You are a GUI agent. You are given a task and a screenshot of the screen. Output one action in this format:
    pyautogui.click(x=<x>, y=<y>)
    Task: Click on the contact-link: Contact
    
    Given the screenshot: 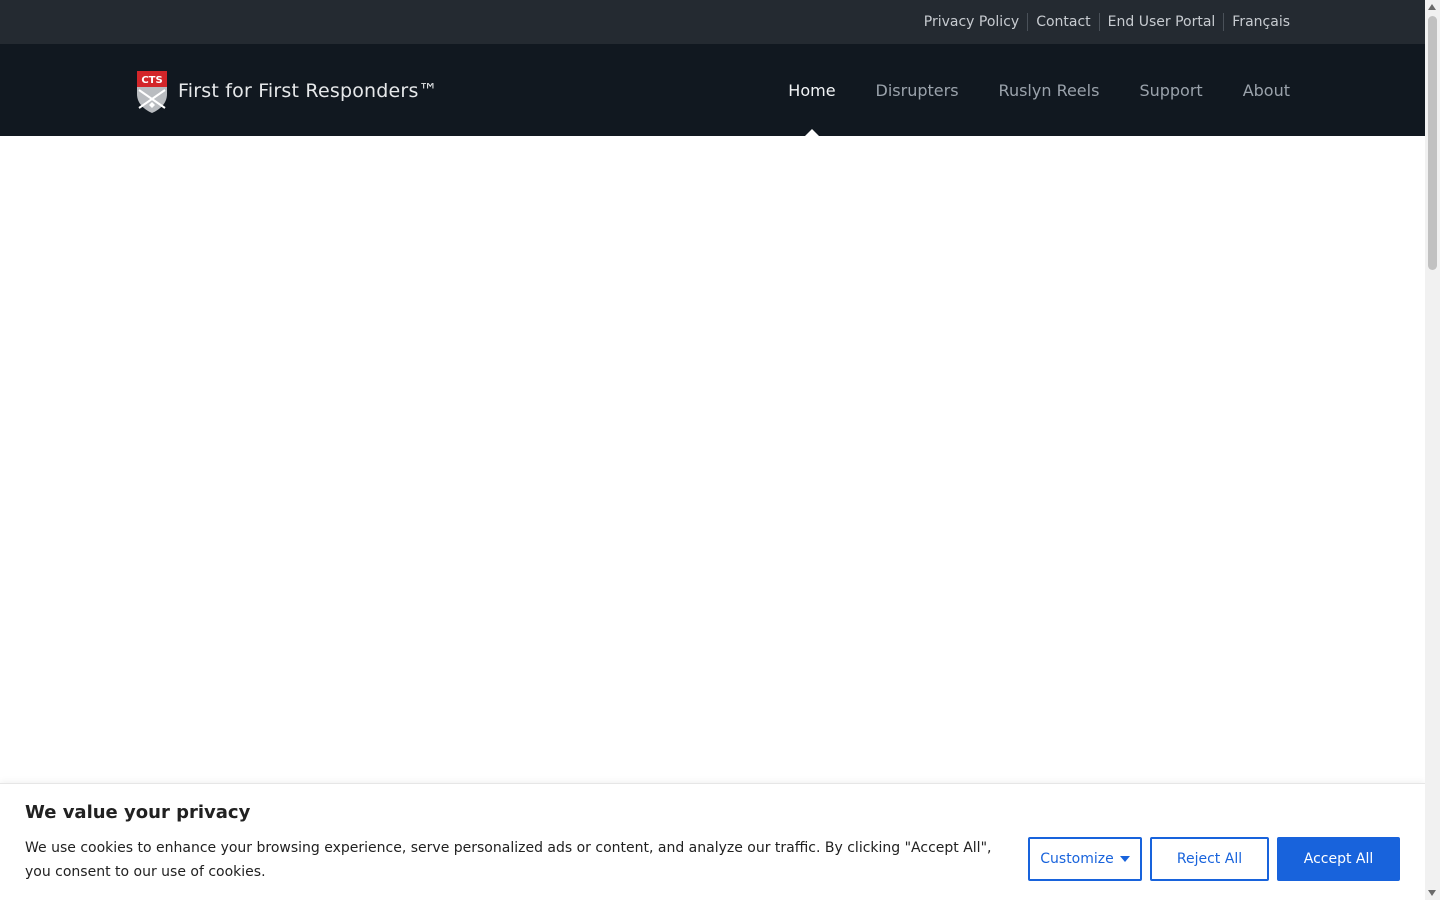 What is the action you would take?
    pyautogui.click(x=1062, y=22)
    